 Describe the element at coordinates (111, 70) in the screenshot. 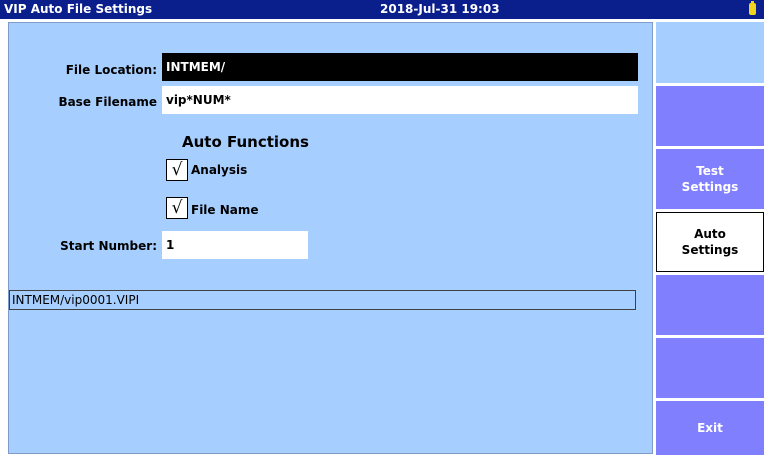

I see `file-location-label: File Location:` at that location.